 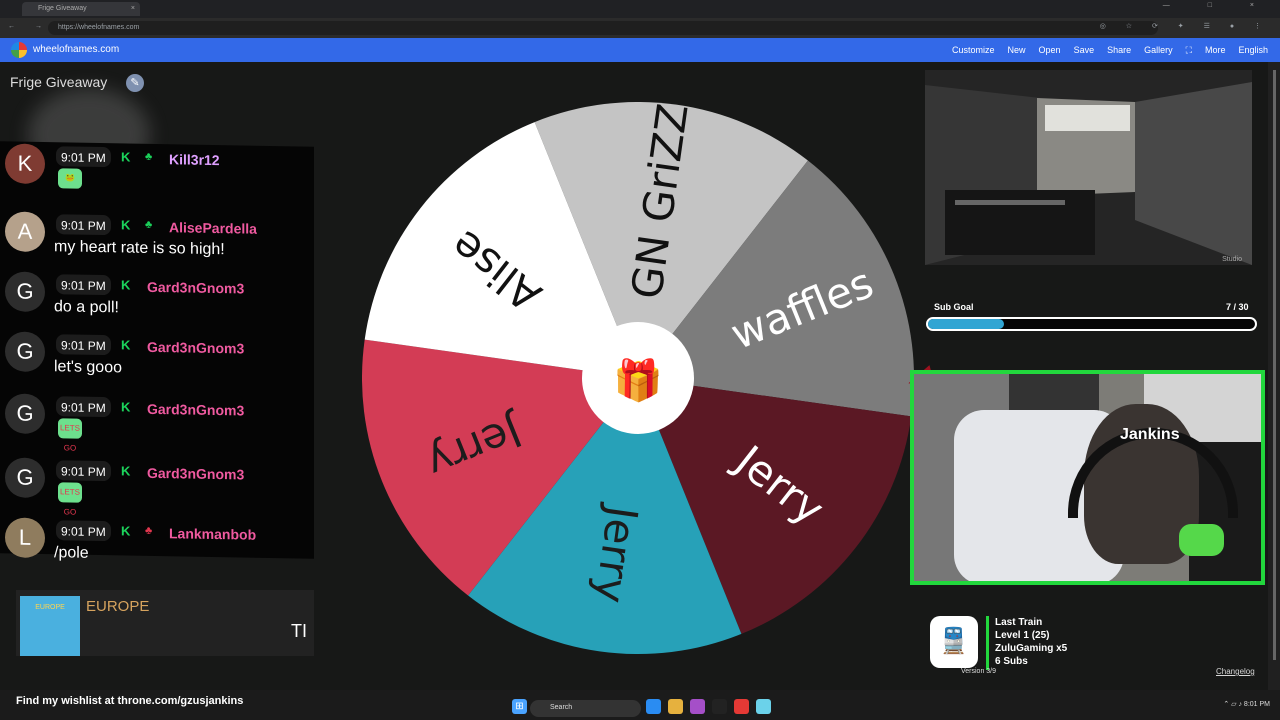 What do you see at coordinates (25, 538) in the screenshot?
I see `avatar: L` at bounding box center [25, 538].